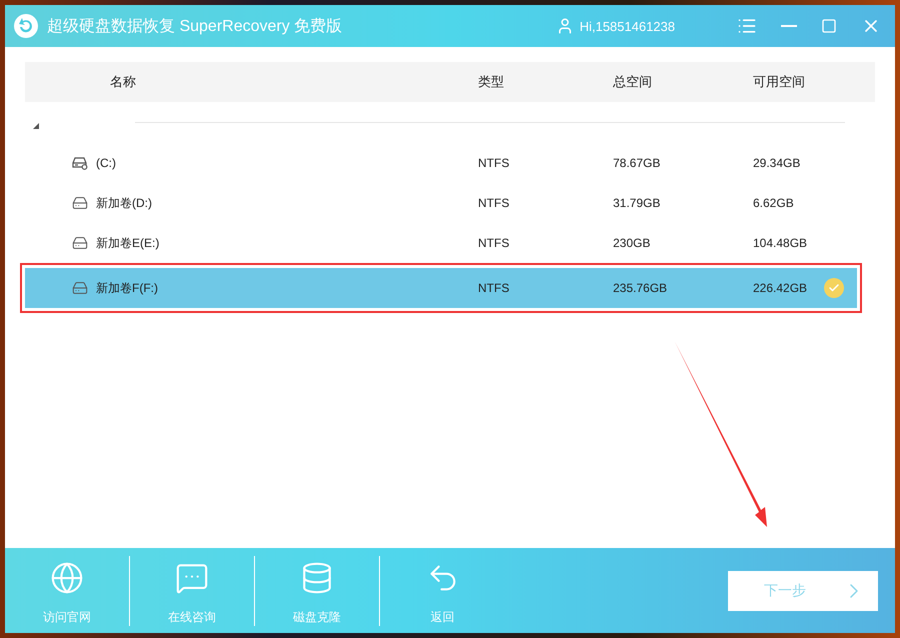  Describe the element at coordinates (814, 82) in the screenshot. I see `column-header: 可用空间` at that location.